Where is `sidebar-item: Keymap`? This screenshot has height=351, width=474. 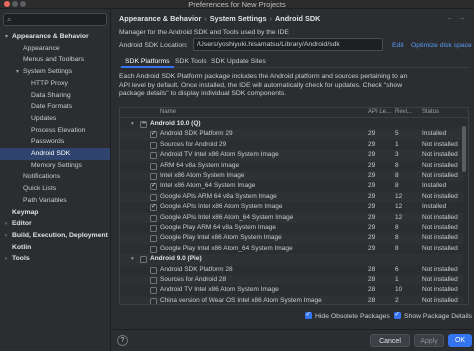
sidebar-item: Keymap is located at coordinates (55, 213).